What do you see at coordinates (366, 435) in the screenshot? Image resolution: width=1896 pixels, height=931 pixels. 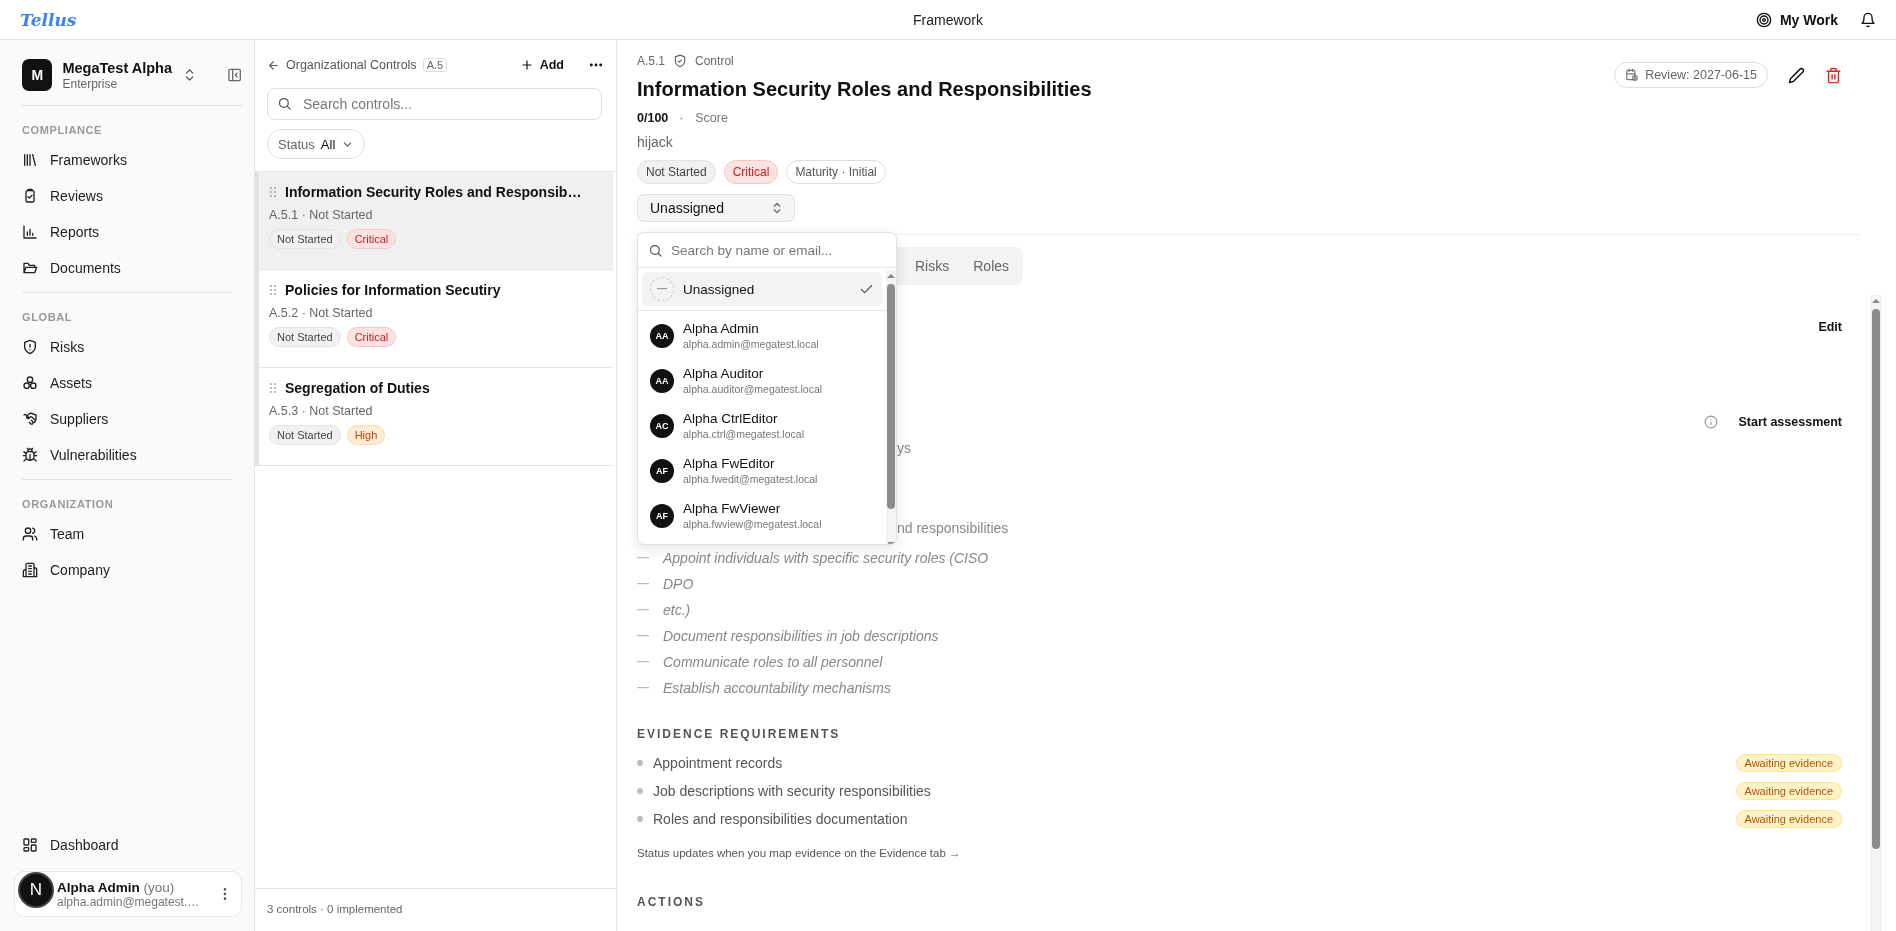 I see `priority-badge: High` at bounding box center [366, 435].